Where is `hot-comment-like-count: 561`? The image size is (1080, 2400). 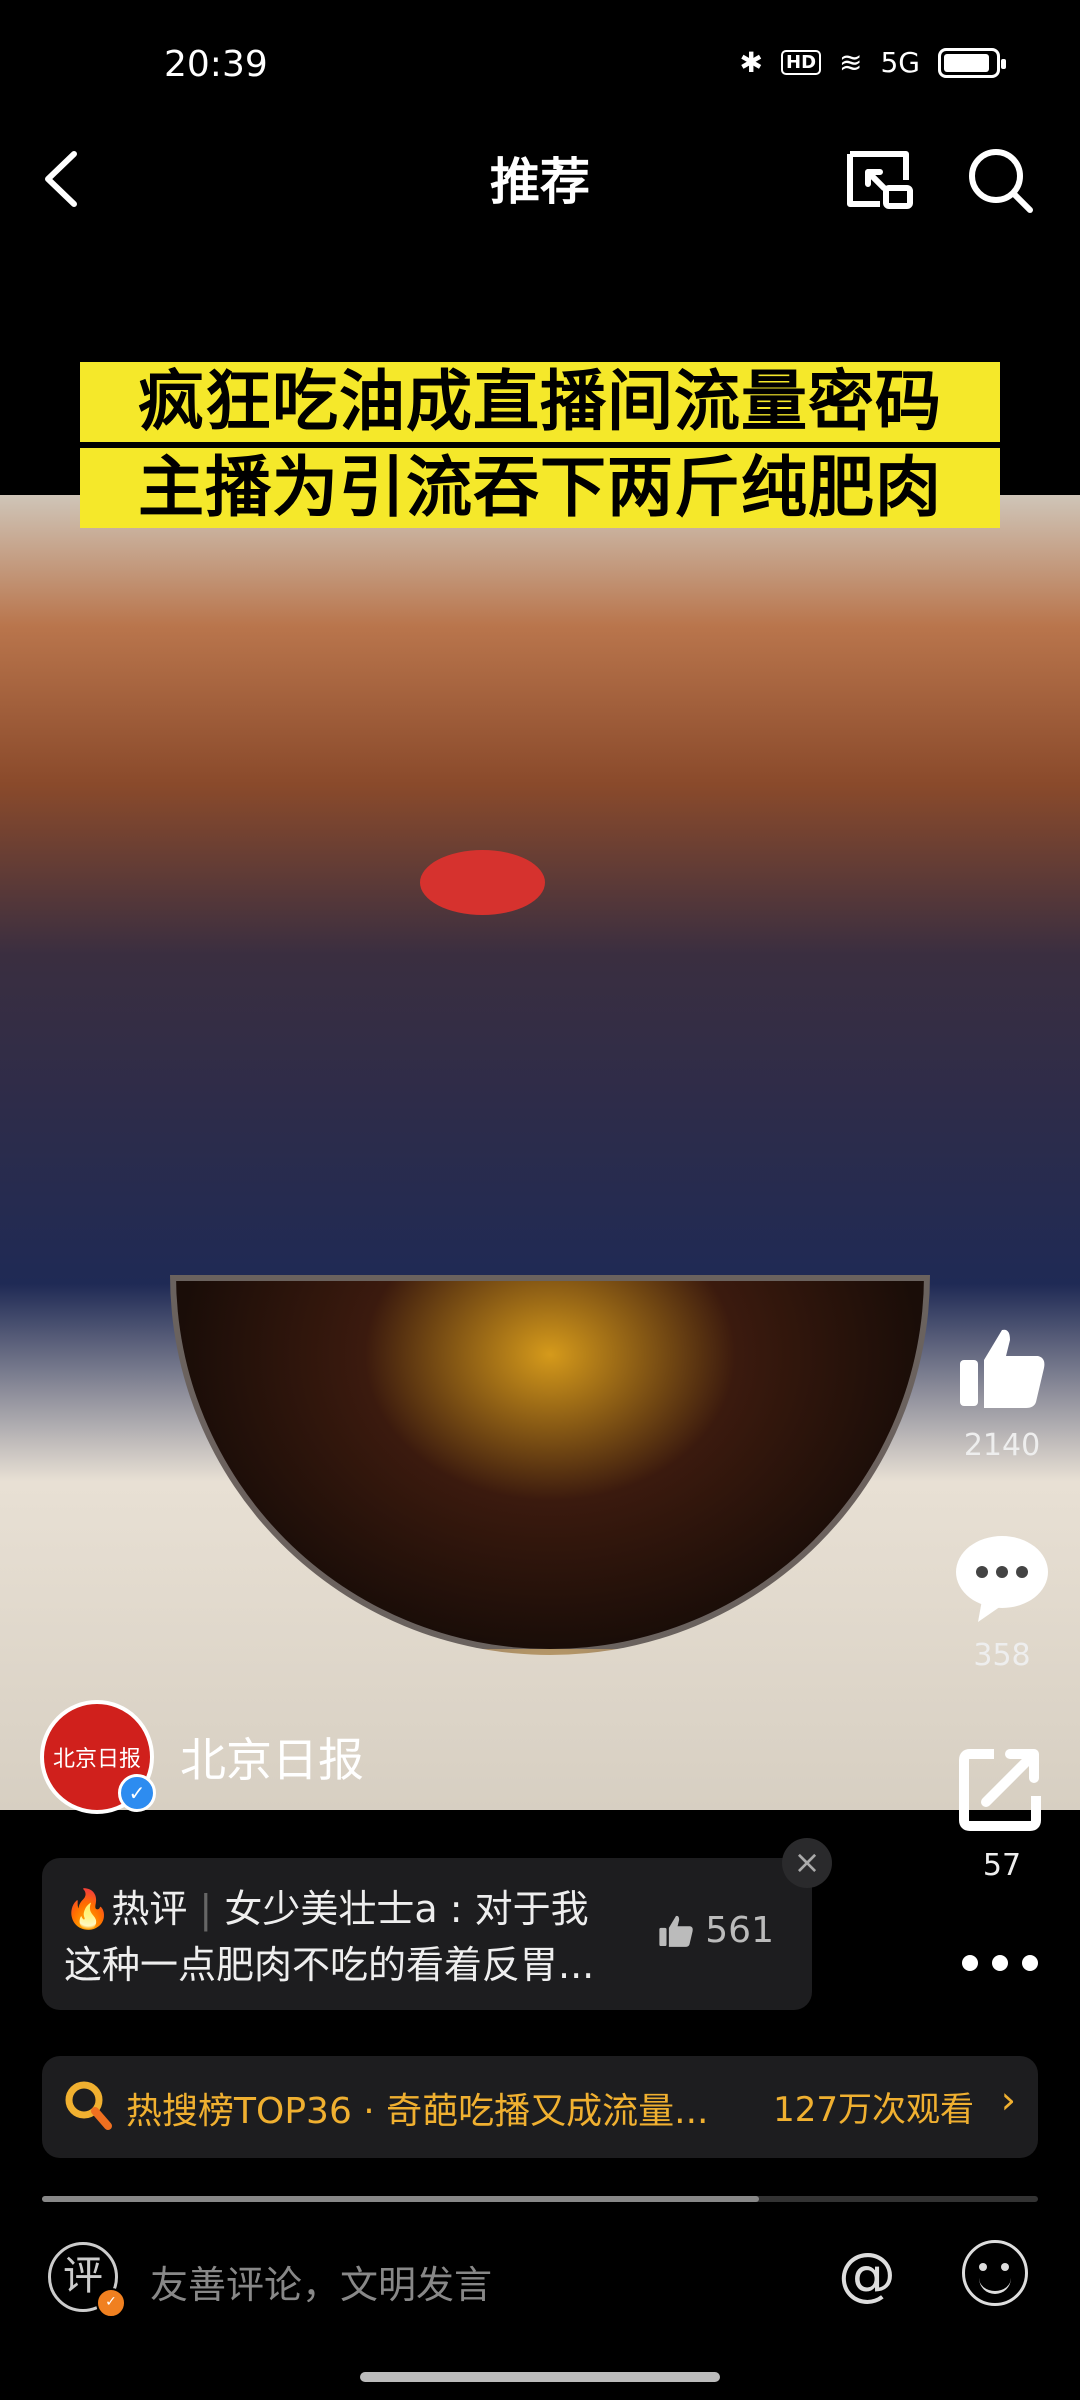
hot-comment-like-count: 561 is located at coordinates (739, 1930).